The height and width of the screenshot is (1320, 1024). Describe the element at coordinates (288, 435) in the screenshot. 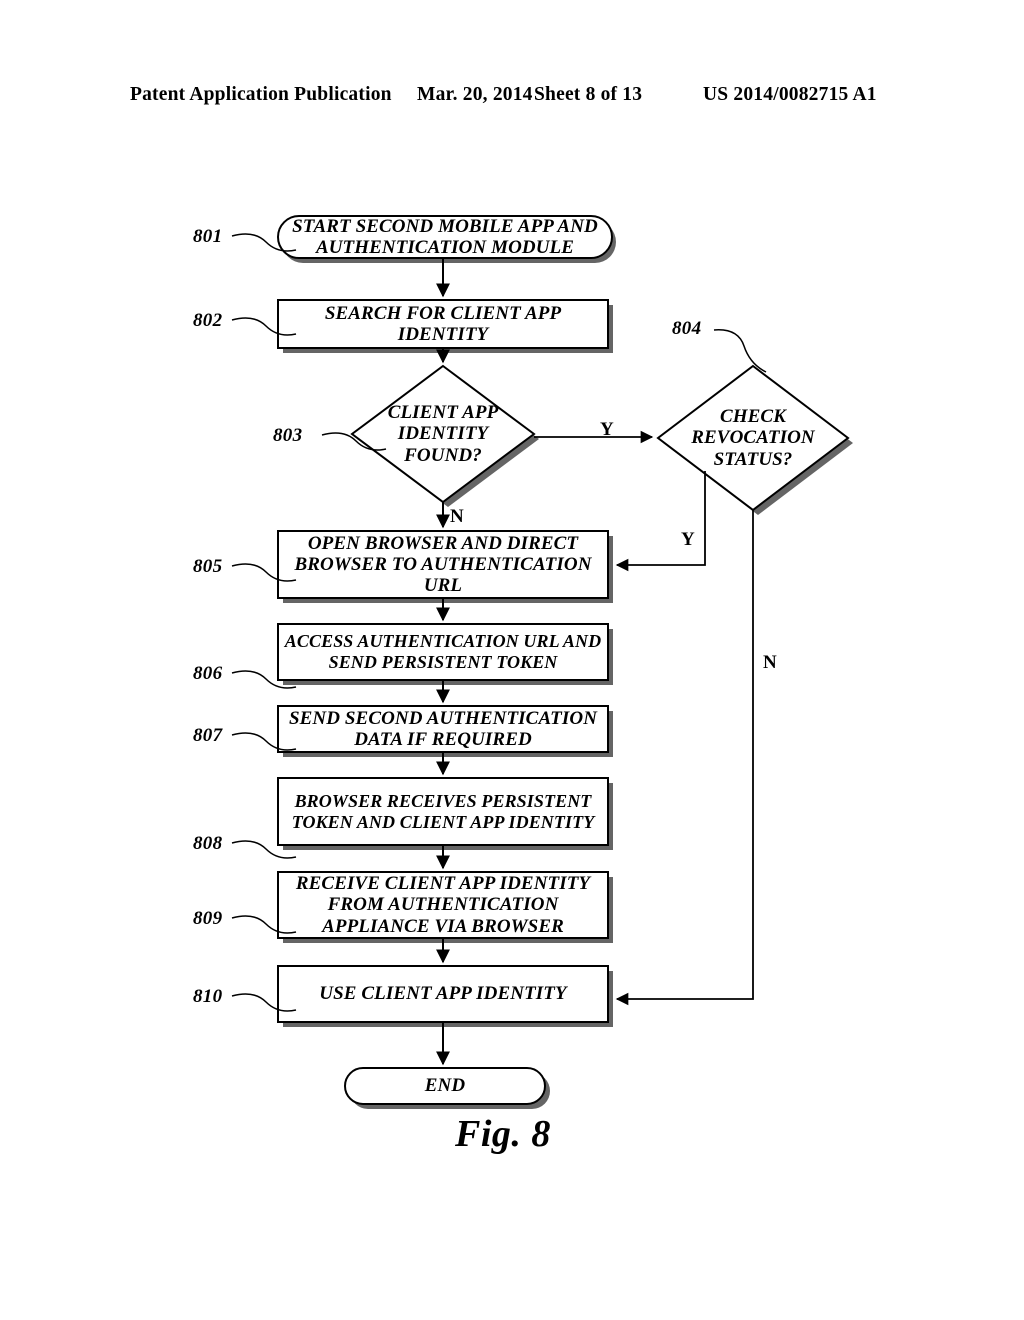

I see `ref-numeral-803: 803` at that location.